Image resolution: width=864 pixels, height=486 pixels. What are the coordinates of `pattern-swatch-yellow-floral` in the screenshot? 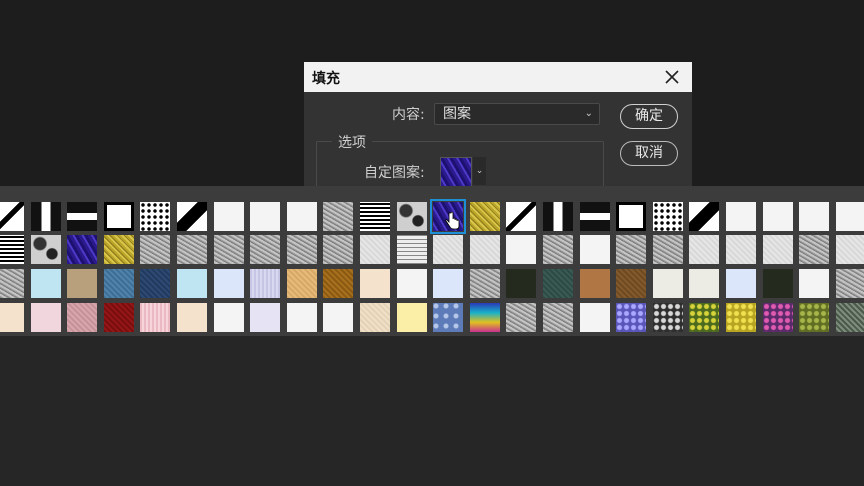 It's located at (741, 317).